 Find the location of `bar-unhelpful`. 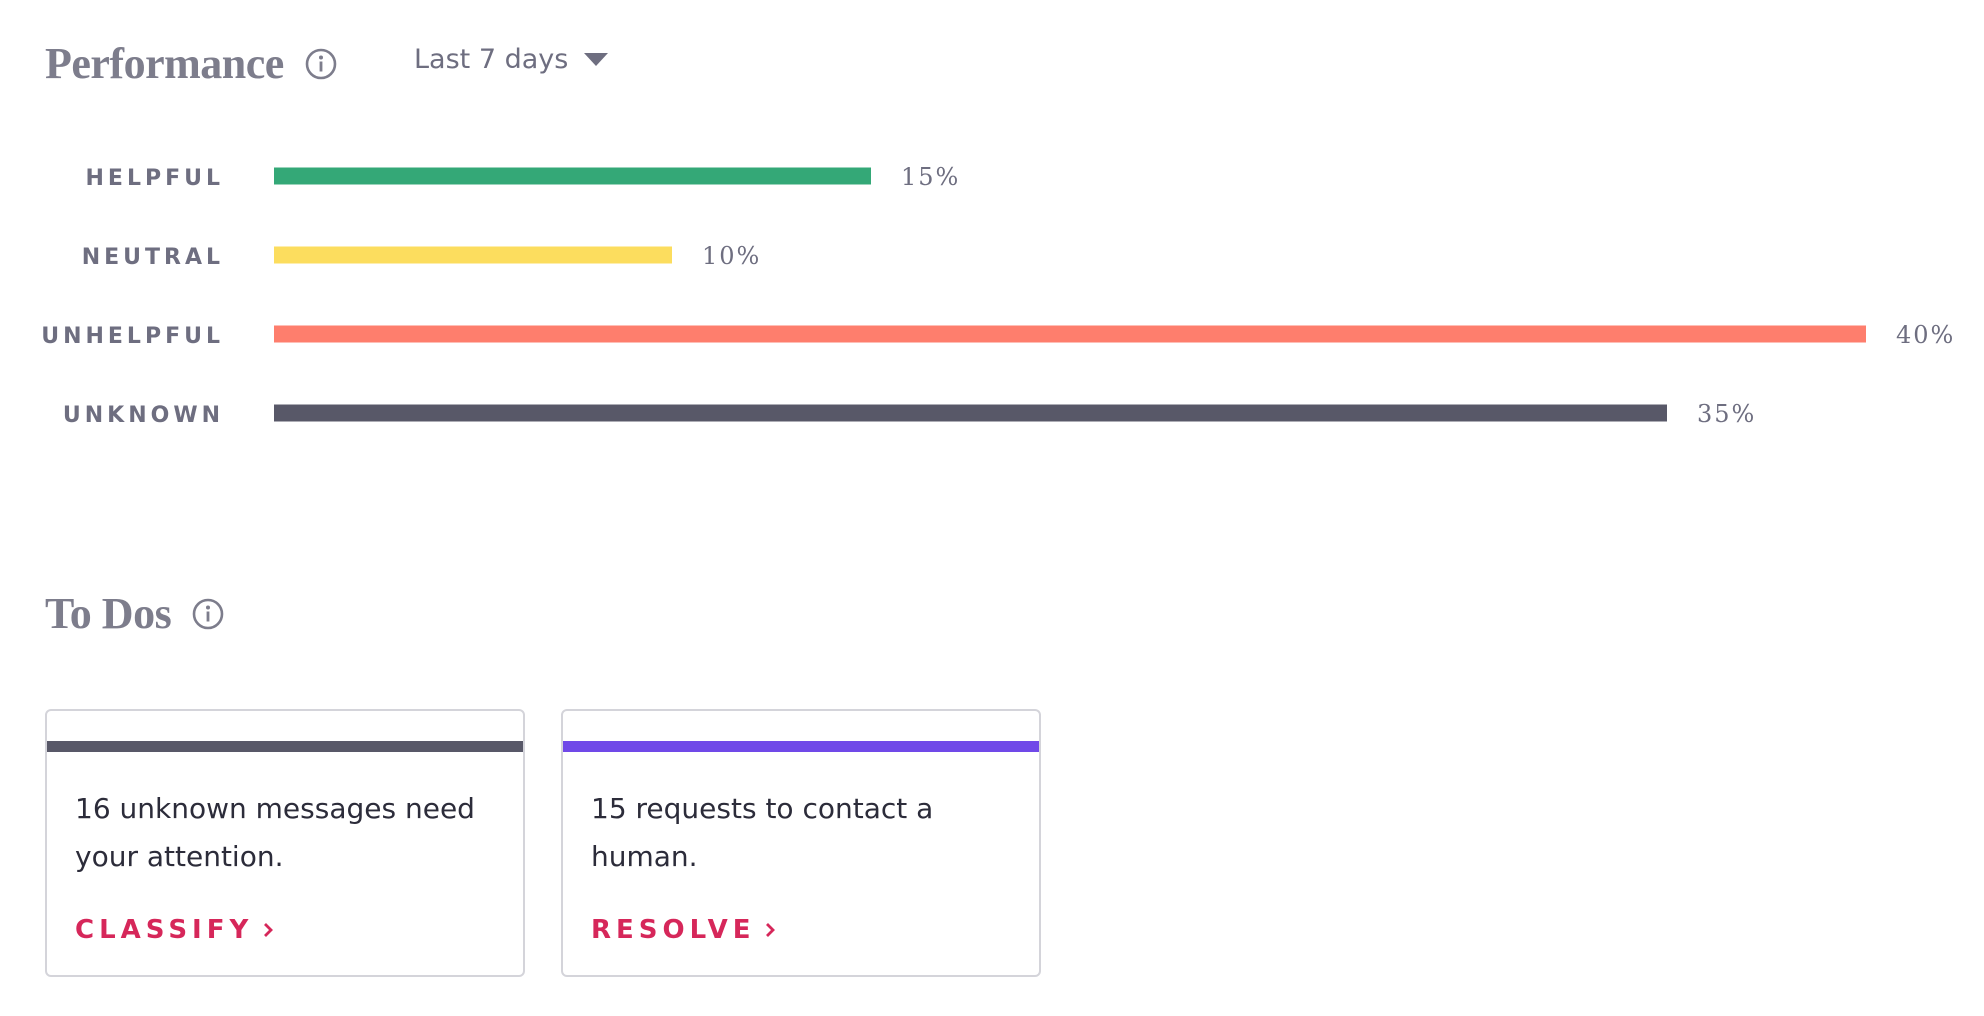

bar-unhelpful is located at coordinates (1070, 334).